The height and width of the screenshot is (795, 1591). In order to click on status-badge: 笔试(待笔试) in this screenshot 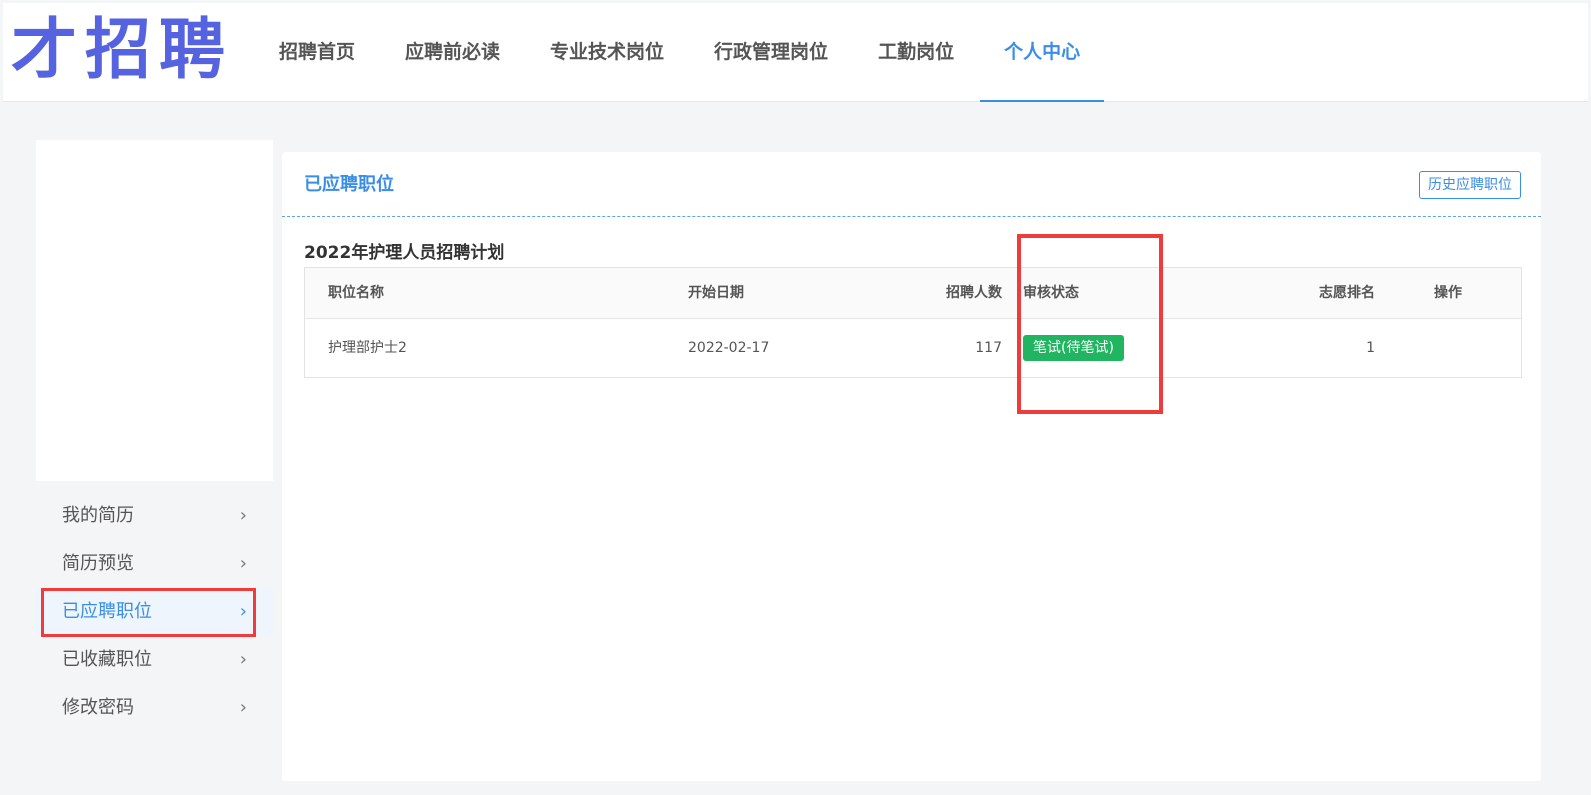, I will do `click(1073, 348)`.